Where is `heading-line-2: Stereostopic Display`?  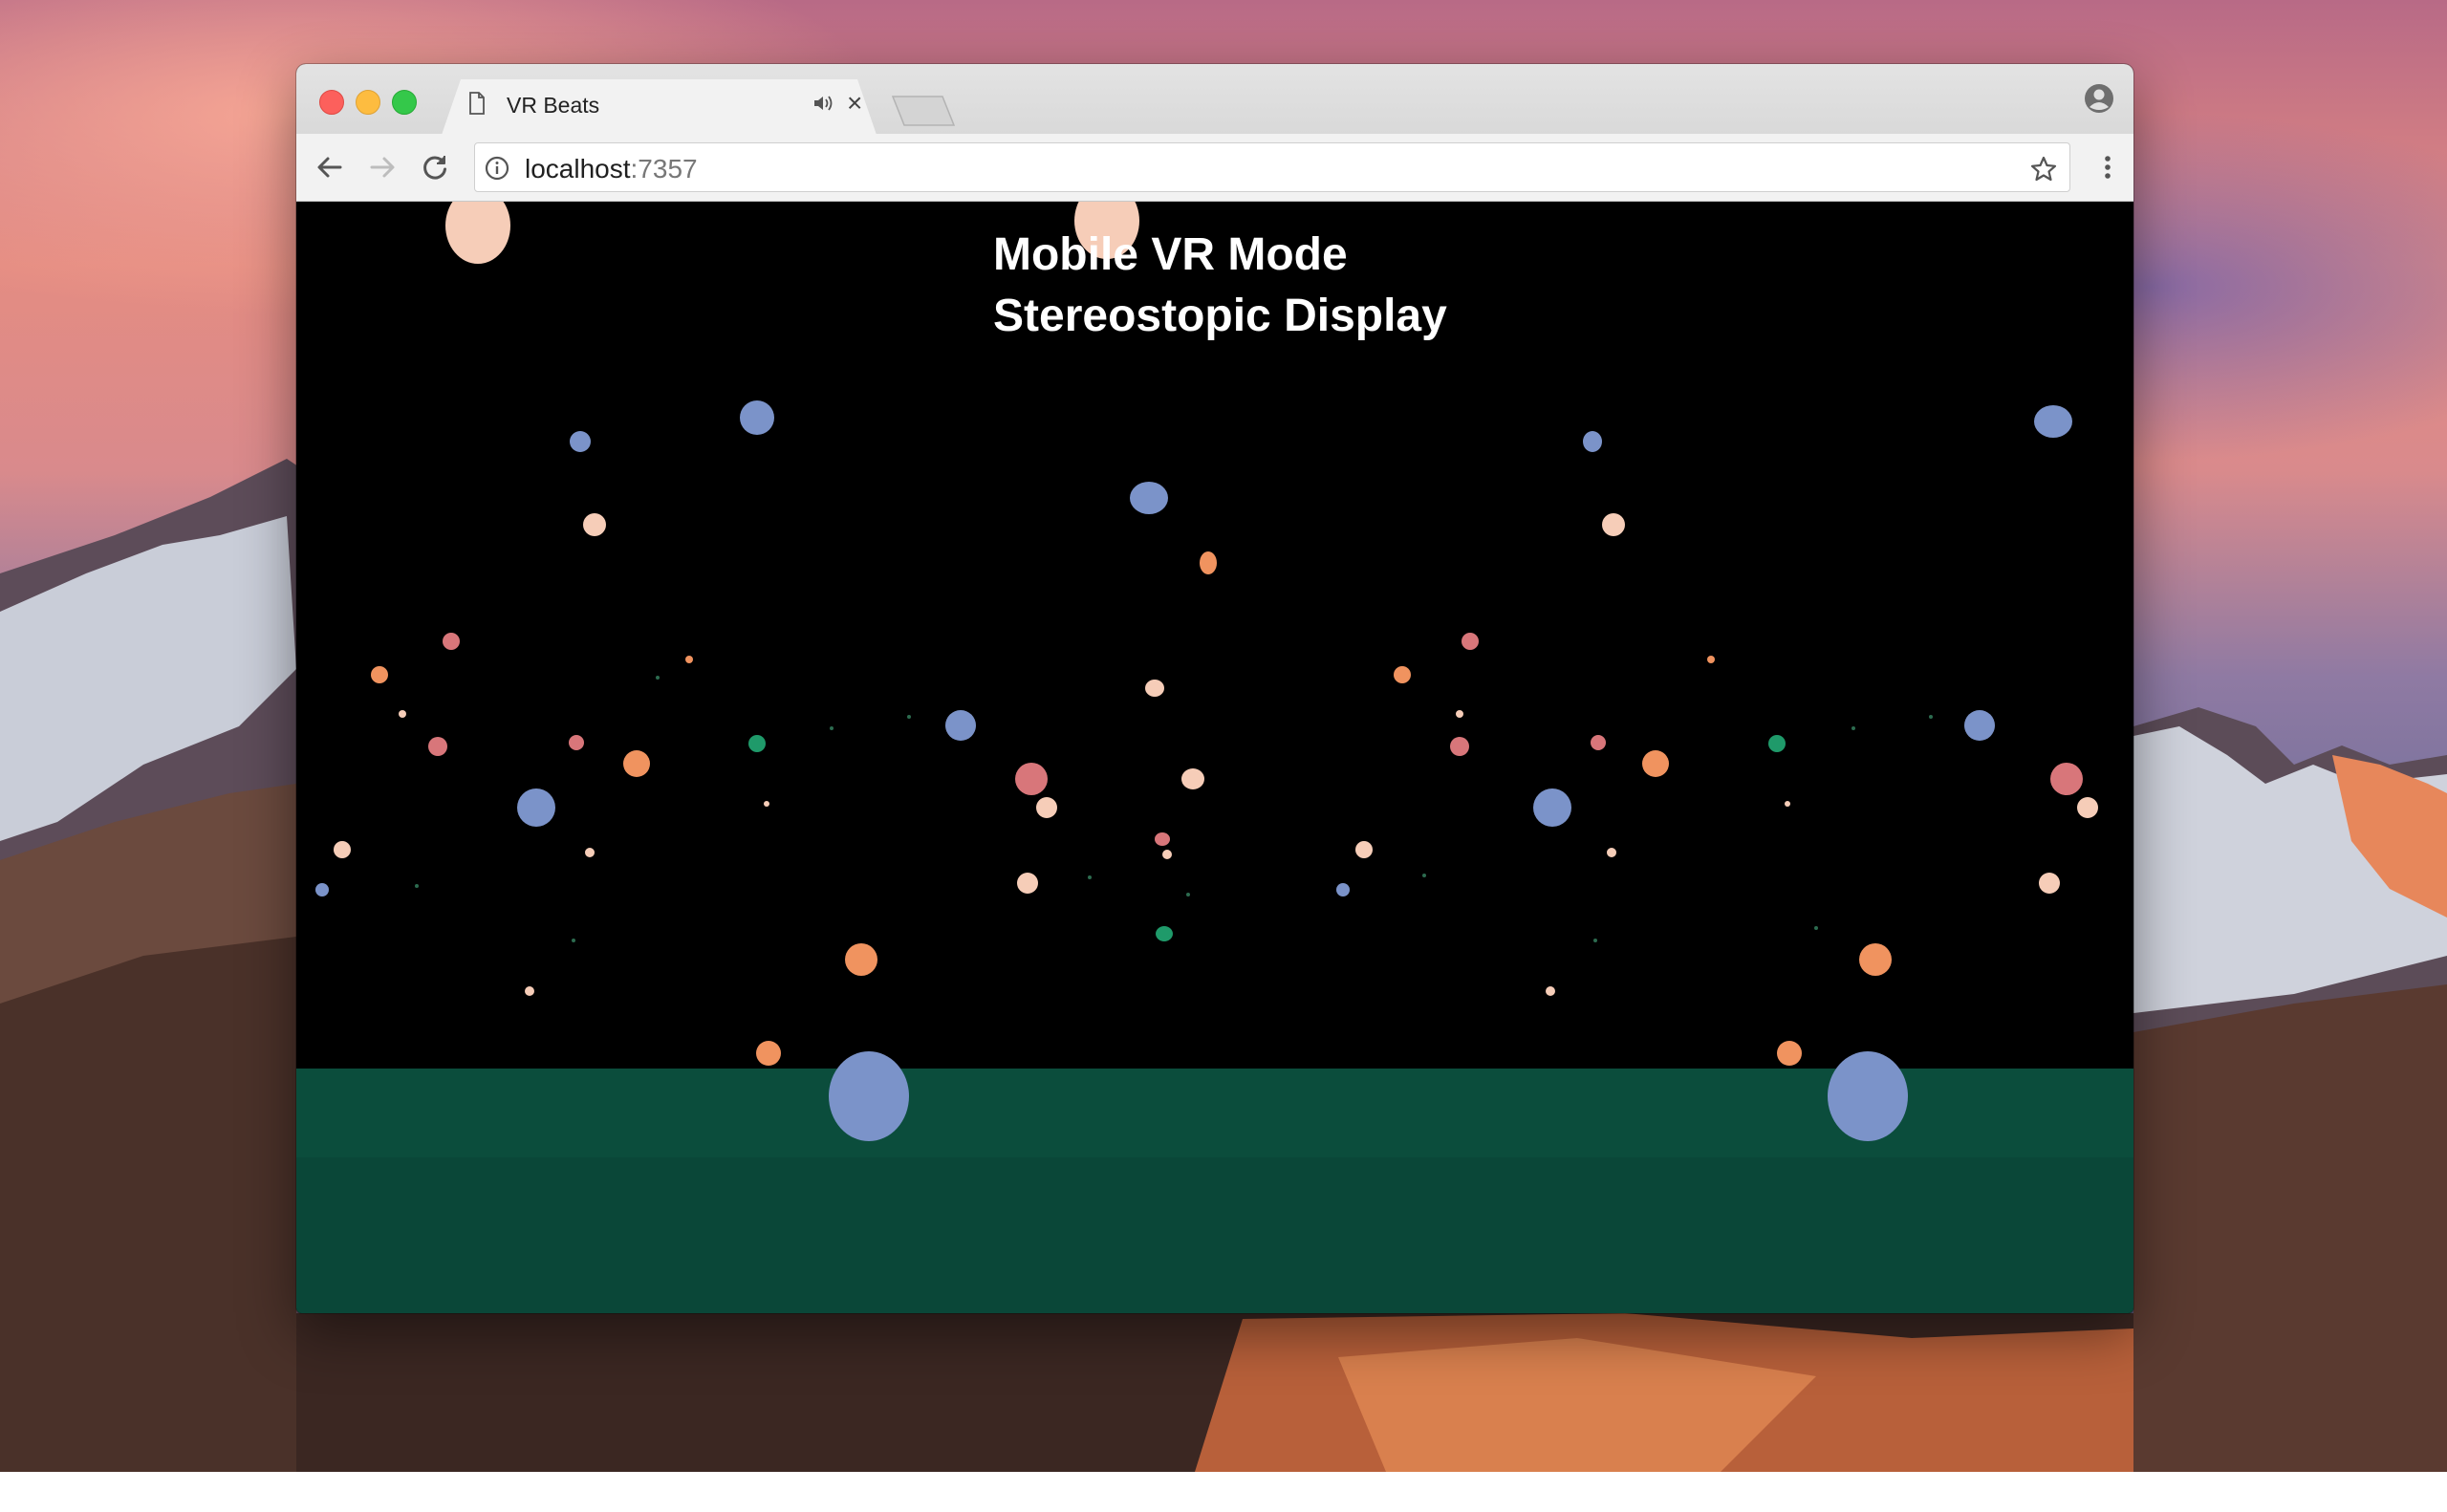
heading-line-2: Stereostopic Display is located at coordinates (1220, 316).